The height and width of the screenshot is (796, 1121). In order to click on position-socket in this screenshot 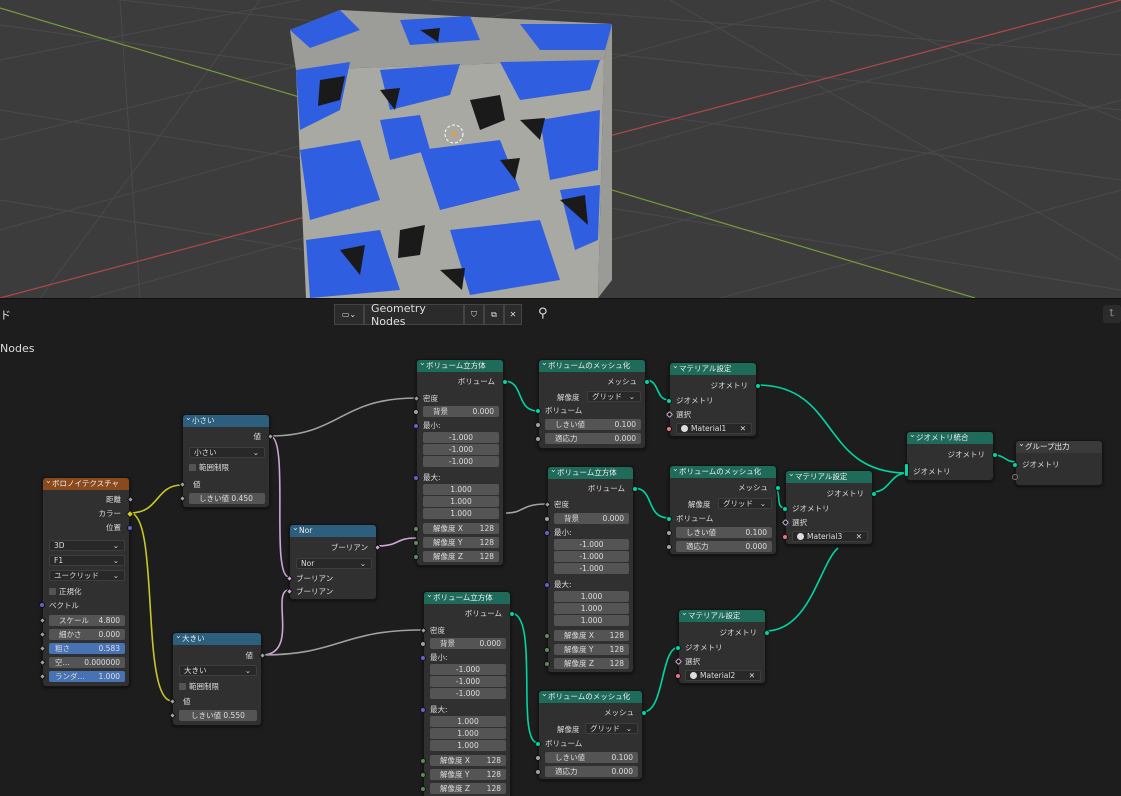, I will do `click(130, 528)`.